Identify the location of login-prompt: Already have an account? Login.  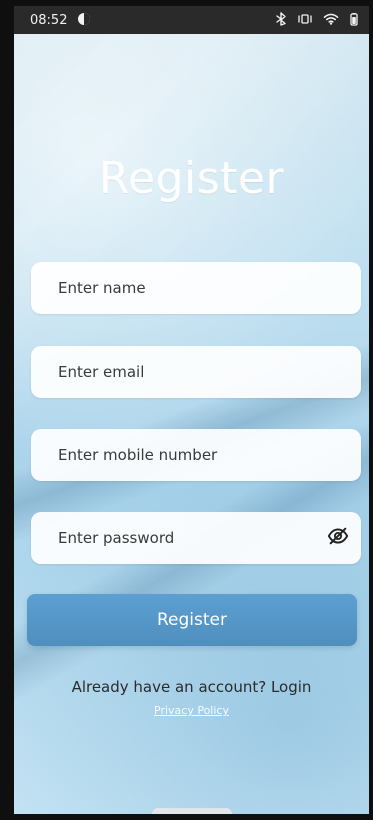
(191, 687).